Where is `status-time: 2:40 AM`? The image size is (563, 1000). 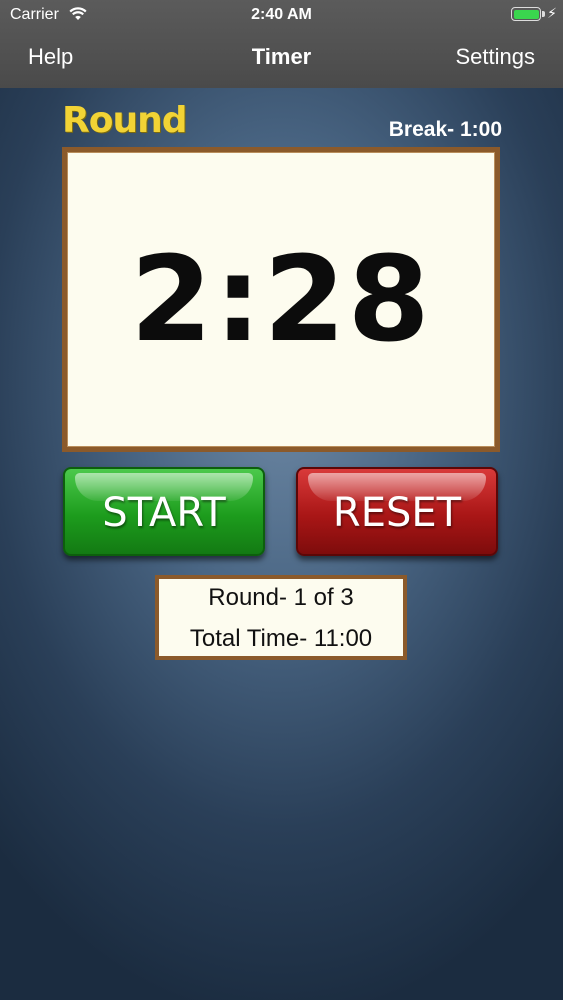 status-time: 2:40 AM is located at coordinates (281, 14).